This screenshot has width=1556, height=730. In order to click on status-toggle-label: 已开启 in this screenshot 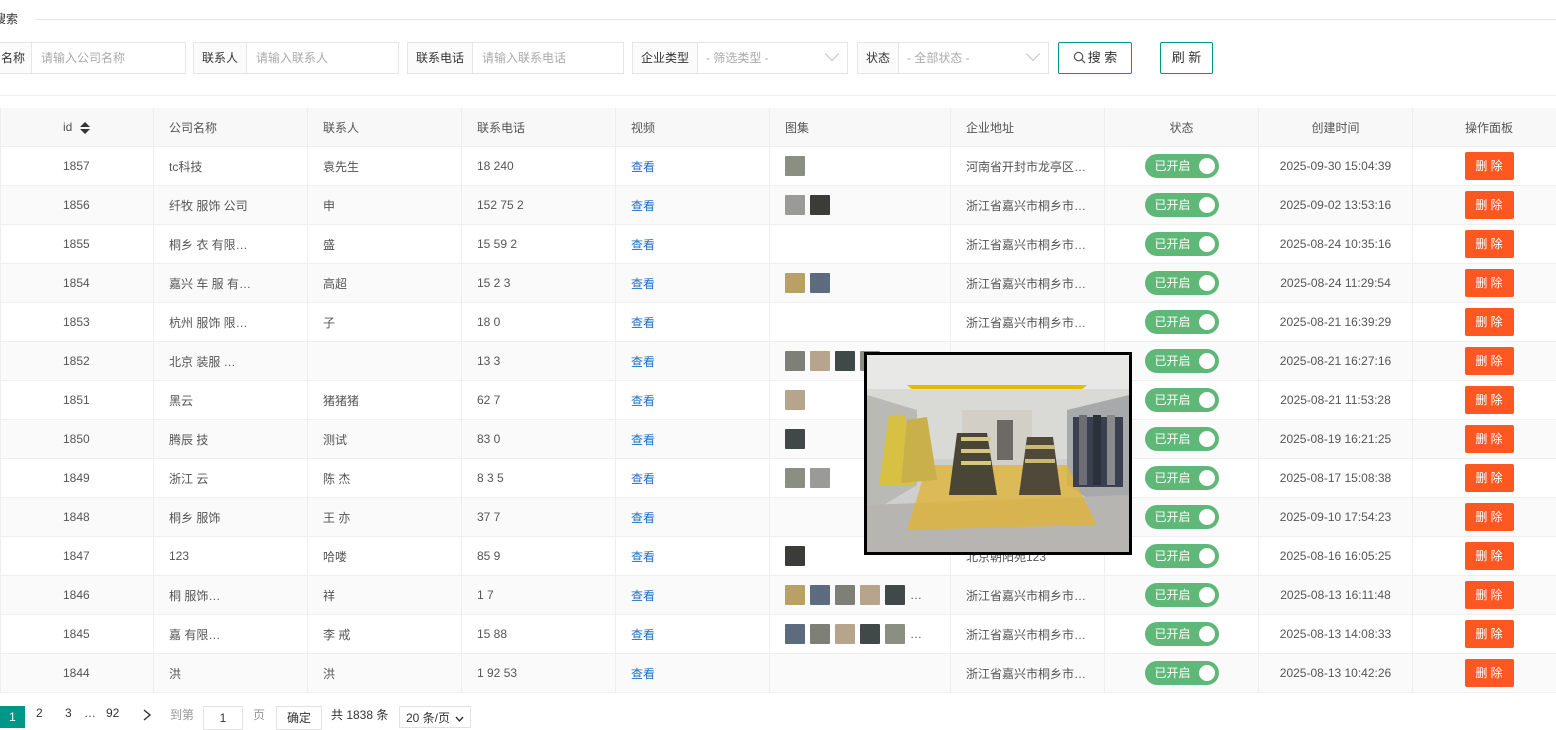, I will do `click(1173, 205)`.